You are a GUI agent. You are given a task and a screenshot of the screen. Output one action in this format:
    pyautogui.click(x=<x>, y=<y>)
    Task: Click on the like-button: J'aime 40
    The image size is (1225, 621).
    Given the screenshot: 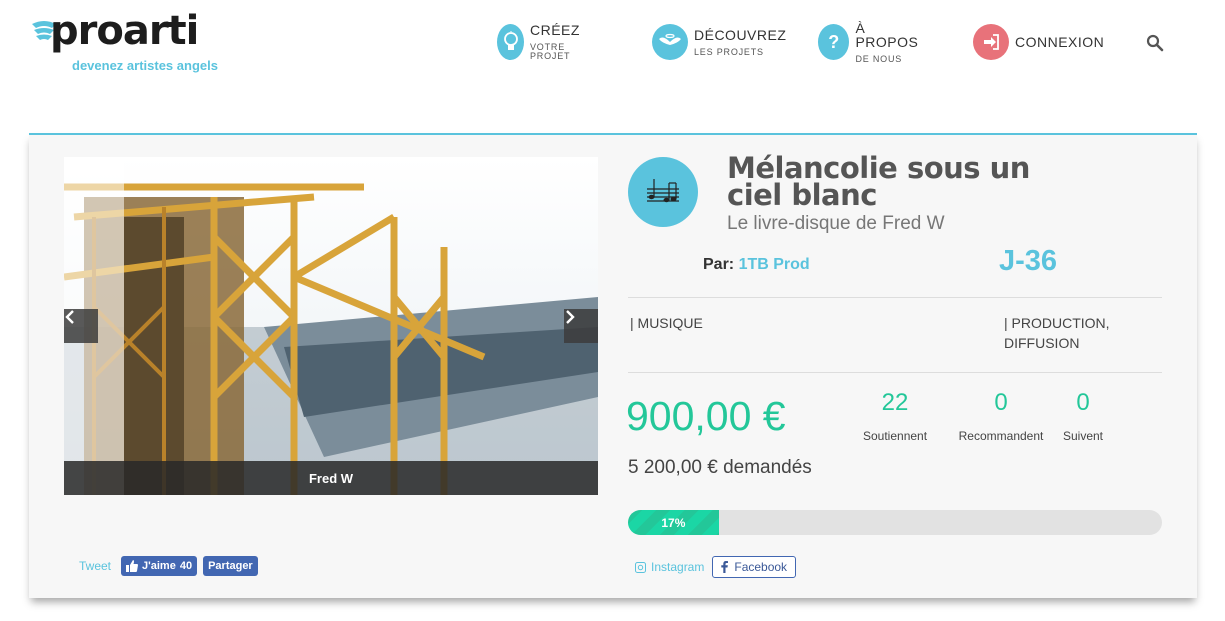 What is the action you would take?
    pyautogui.click(x=159, y=566)
    